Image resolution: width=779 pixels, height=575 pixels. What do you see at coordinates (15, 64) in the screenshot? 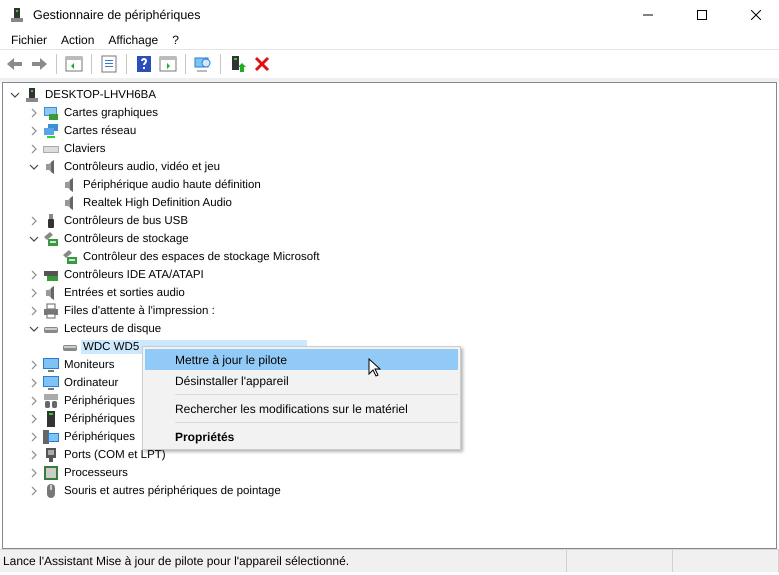
I see `back-arrow-icon` at bounding box center [15, 64].